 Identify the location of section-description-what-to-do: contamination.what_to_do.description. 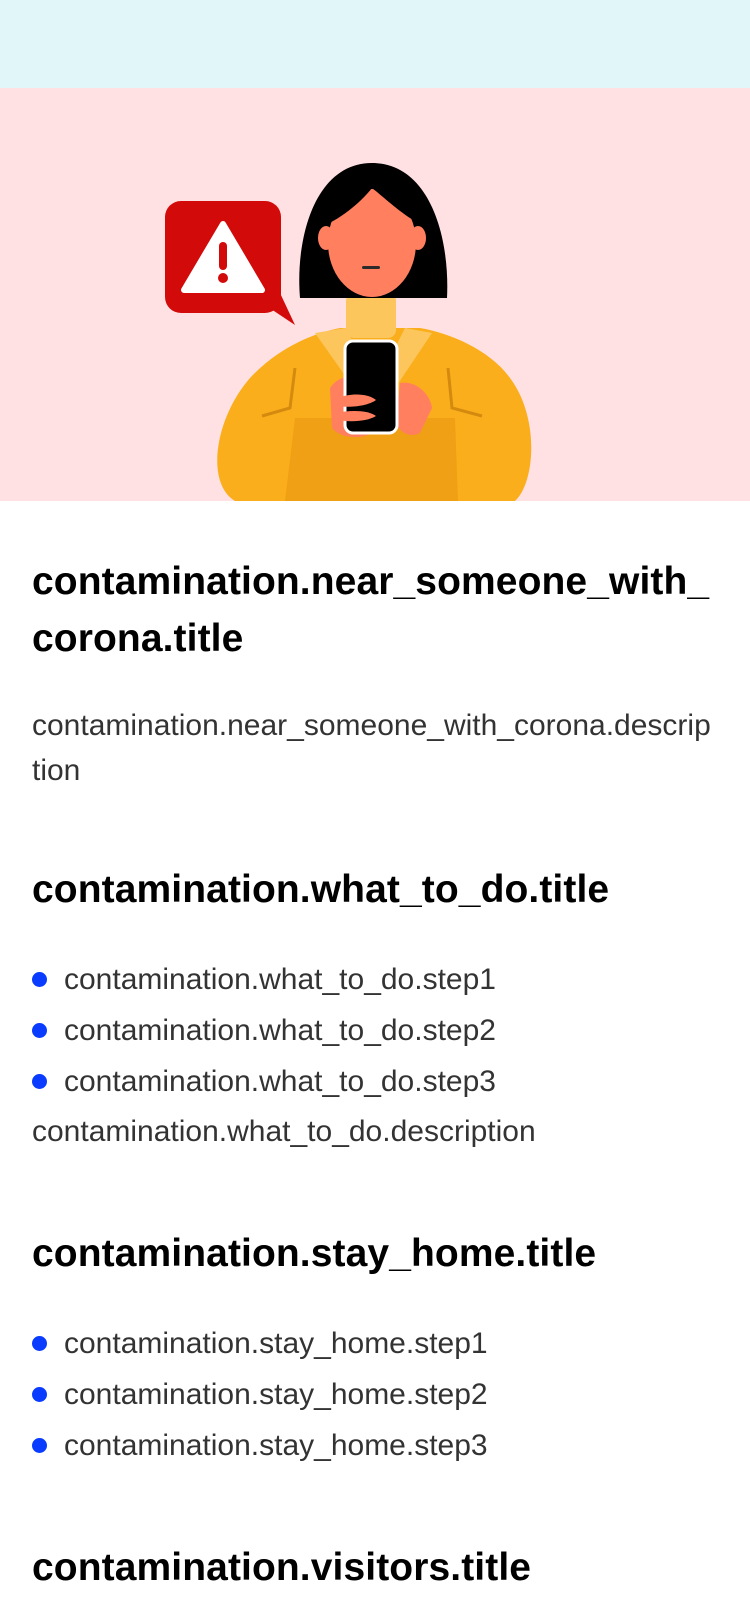
(284, 1131).